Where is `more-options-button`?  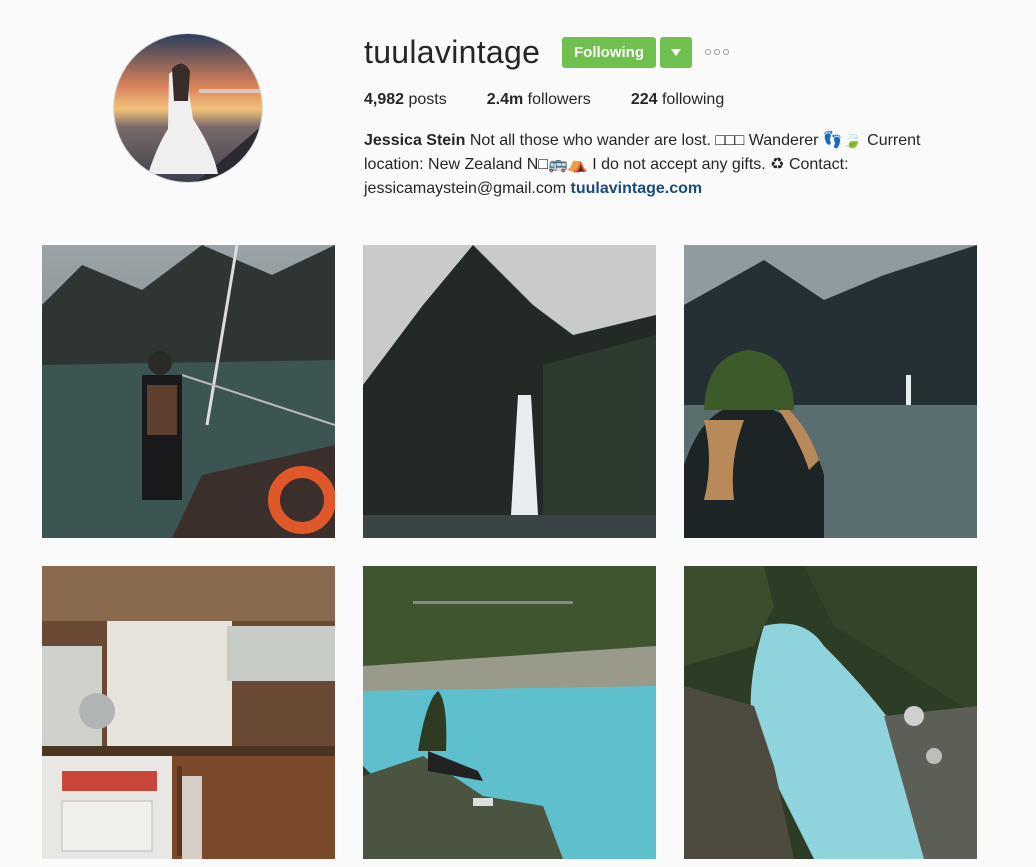 more-options-button is located at coordinates (720, 52).